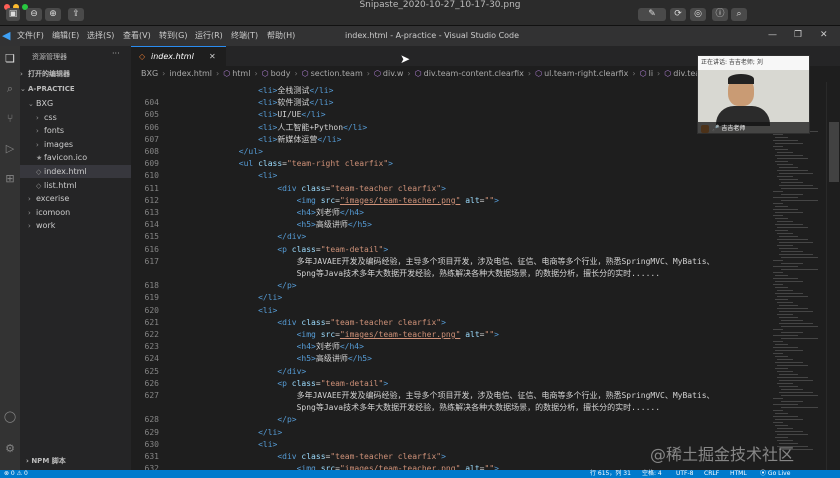  Describe the element at coordinates (75, 225) in the screenshot. I see `tree-item: › work` at that location.